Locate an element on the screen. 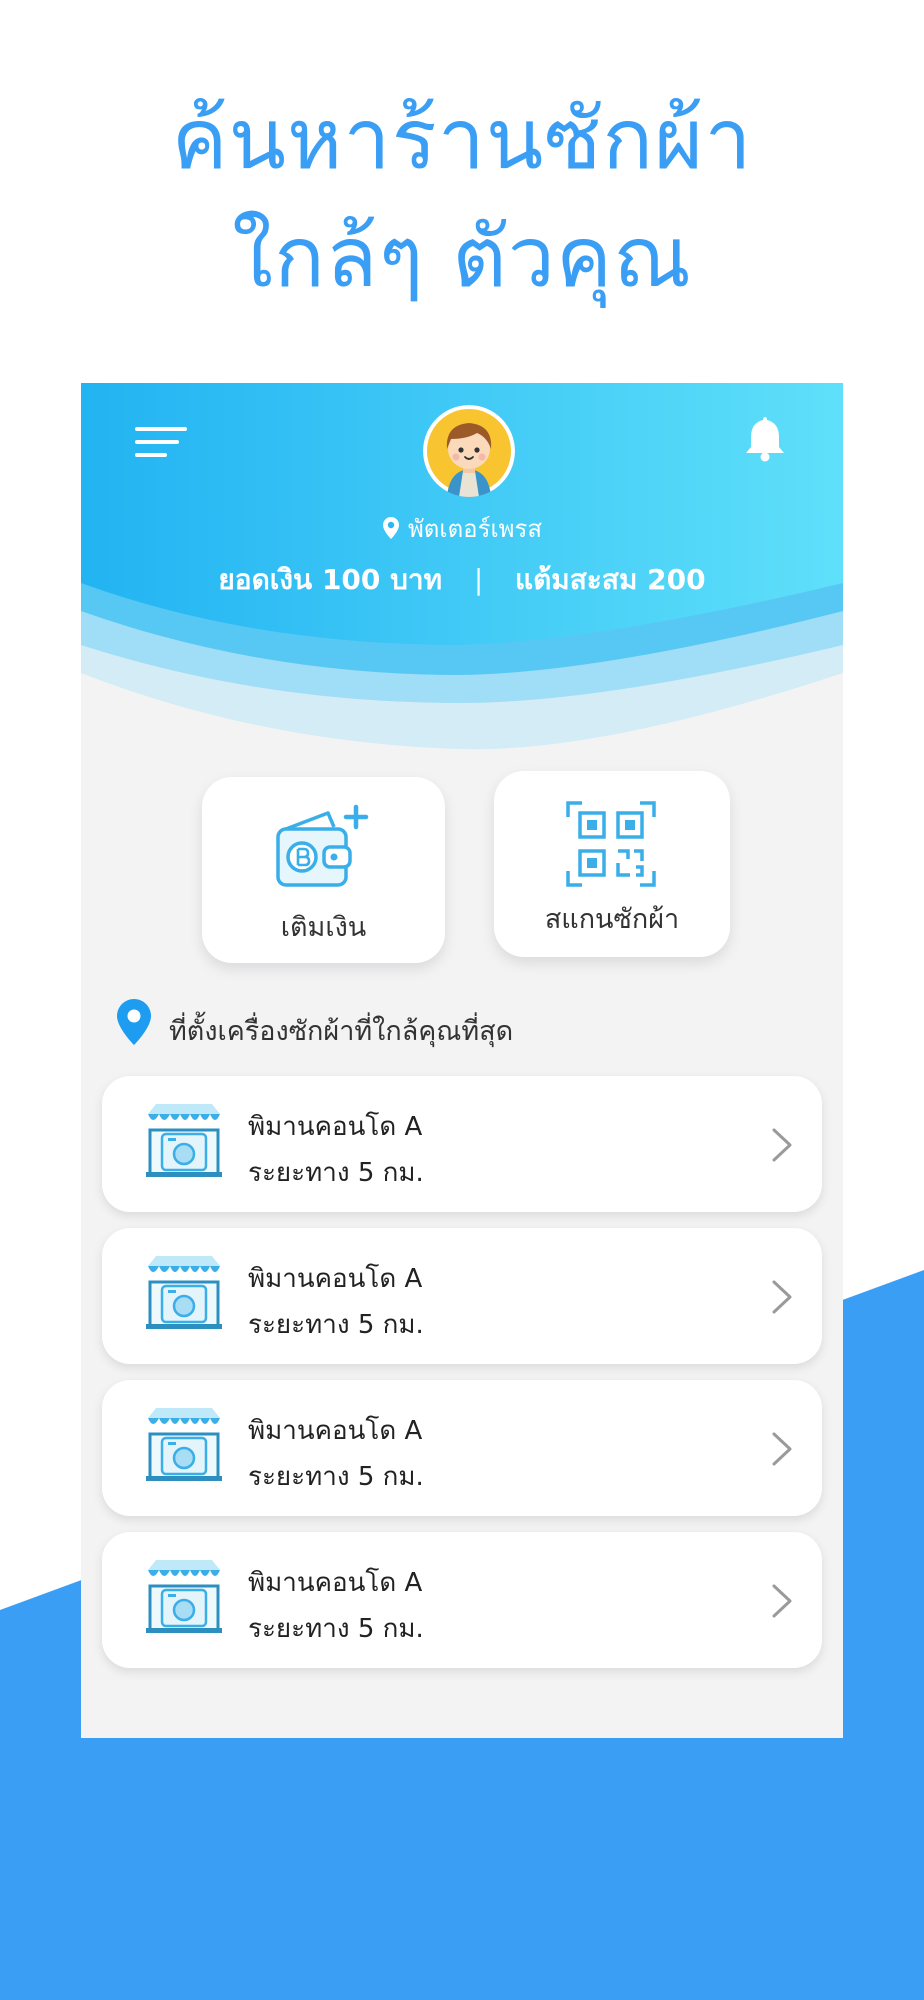 The image size is (924, 2000). bell-icon is located at coordinates (765, 438).